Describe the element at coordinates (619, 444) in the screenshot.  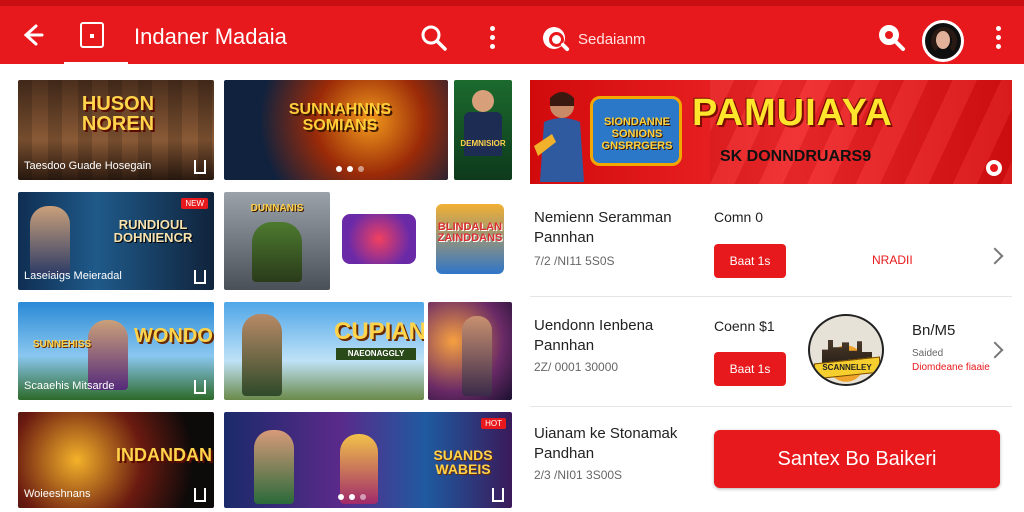
I see `list-item-title: Uianam ke Stonamak Pandhan` at that location.